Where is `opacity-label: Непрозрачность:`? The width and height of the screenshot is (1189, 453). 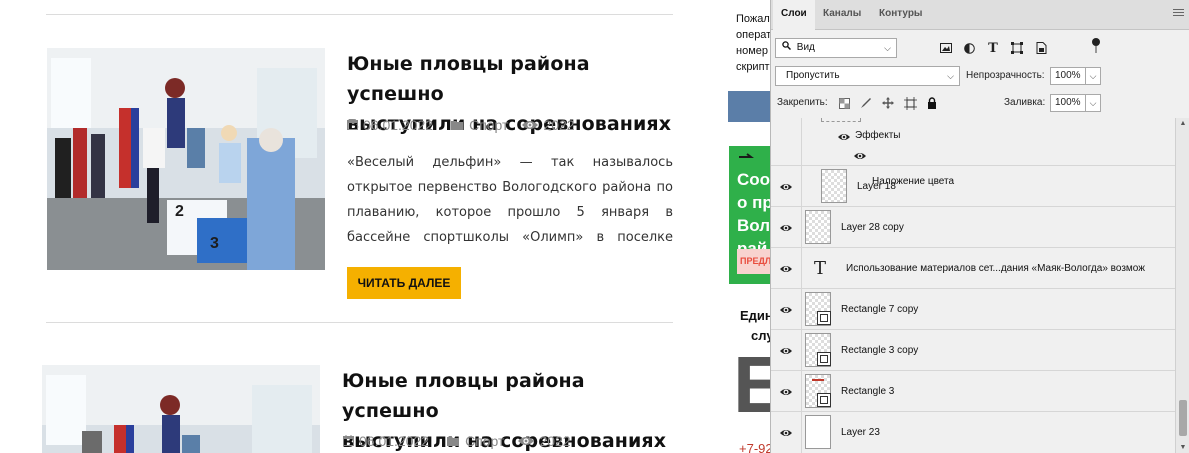
opacity-label: Непрозрачность: is located at coordinates (1005, 75).